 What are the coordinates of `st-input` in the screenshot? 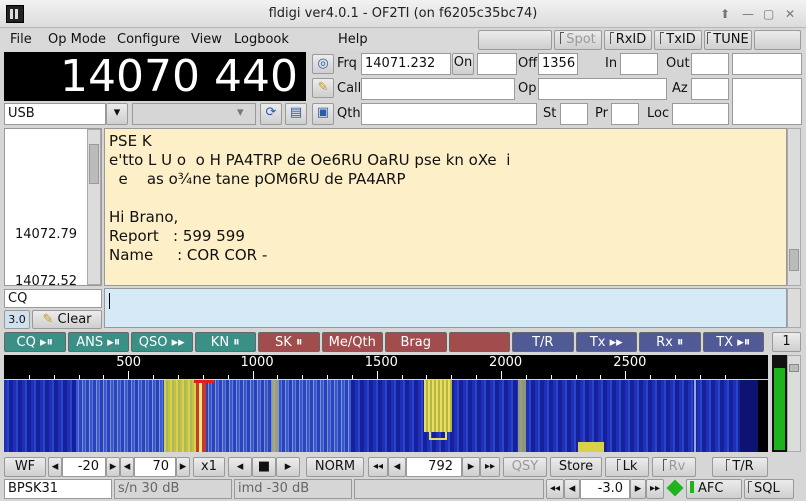 It's located at (574, 114).